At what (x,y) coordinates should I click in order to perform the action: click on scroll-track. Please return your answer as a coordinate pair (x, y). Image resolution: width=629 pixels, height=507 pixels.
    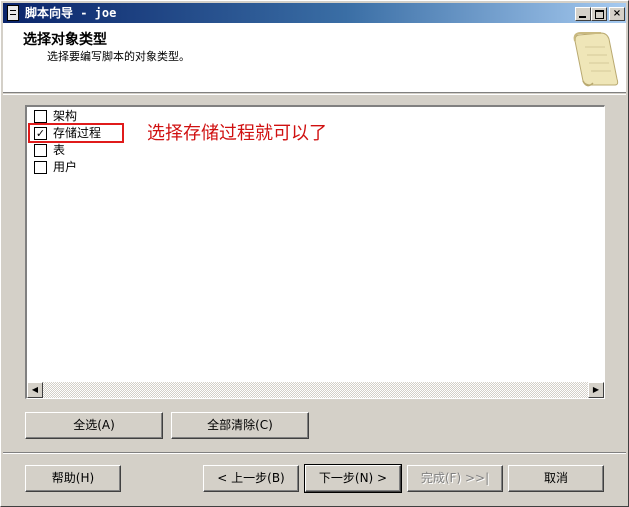
    Looking at the image, I should click on (315, 390).